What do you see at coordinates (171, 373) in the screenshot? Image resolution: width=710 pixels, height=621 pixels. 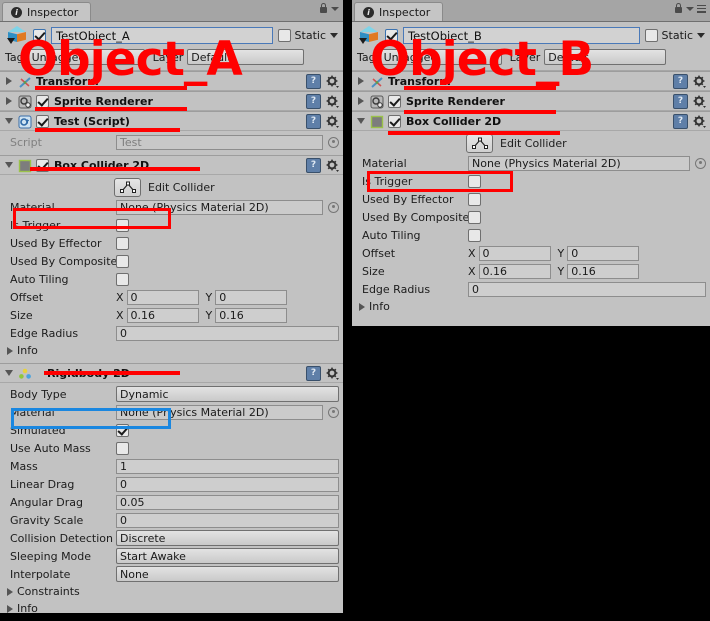 I see `component-header: Rigidbody 2D ?` at bounding box center [171, 373].